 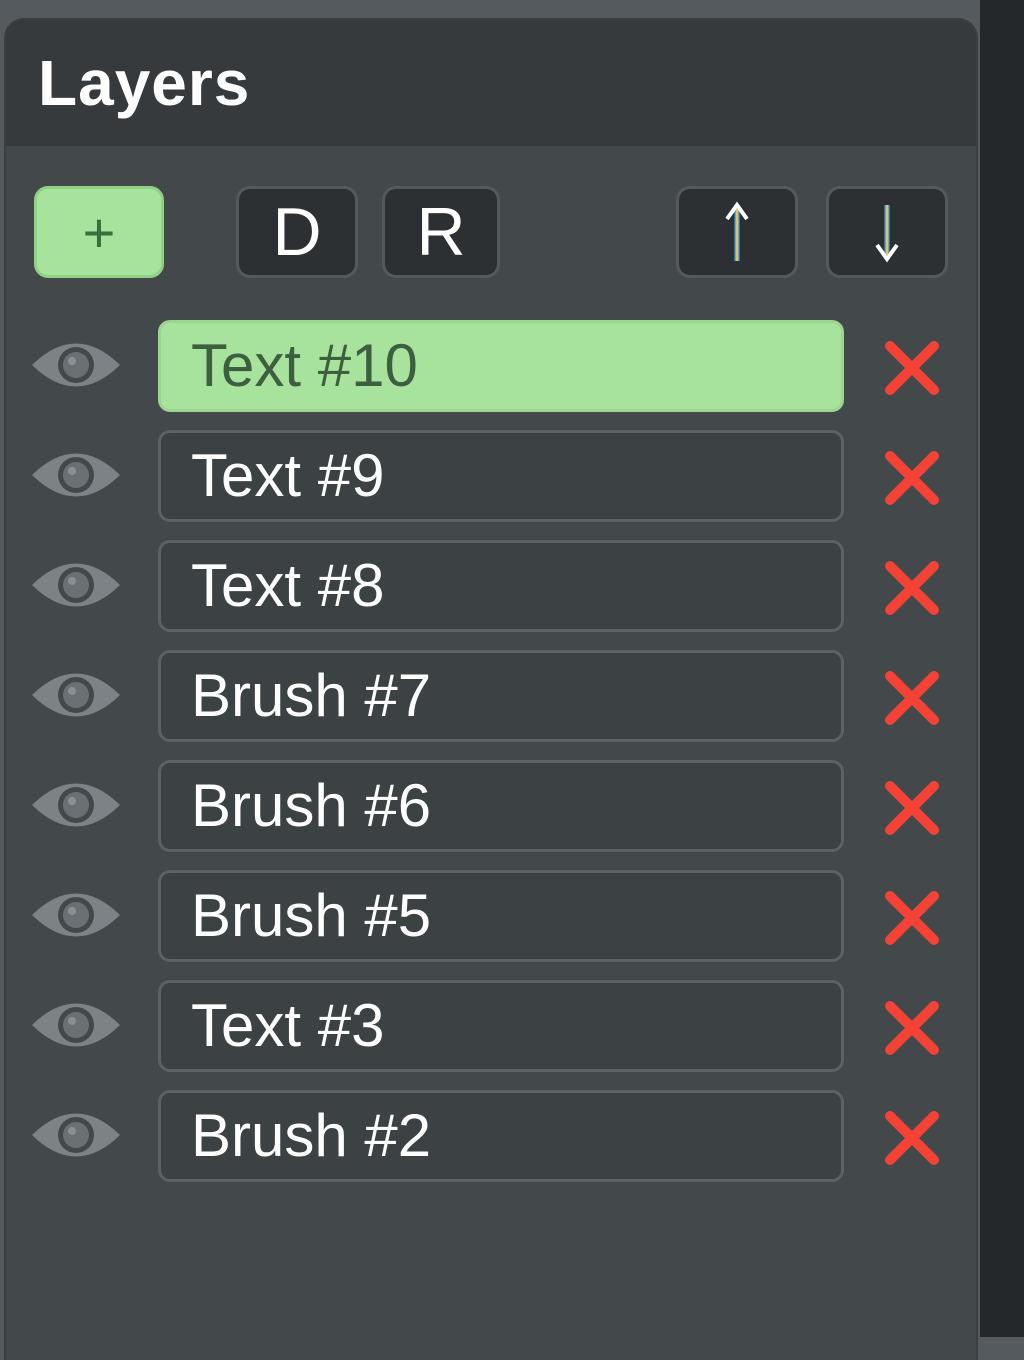 I want to click on move-layer-up-button, so click(x=737, y=232).